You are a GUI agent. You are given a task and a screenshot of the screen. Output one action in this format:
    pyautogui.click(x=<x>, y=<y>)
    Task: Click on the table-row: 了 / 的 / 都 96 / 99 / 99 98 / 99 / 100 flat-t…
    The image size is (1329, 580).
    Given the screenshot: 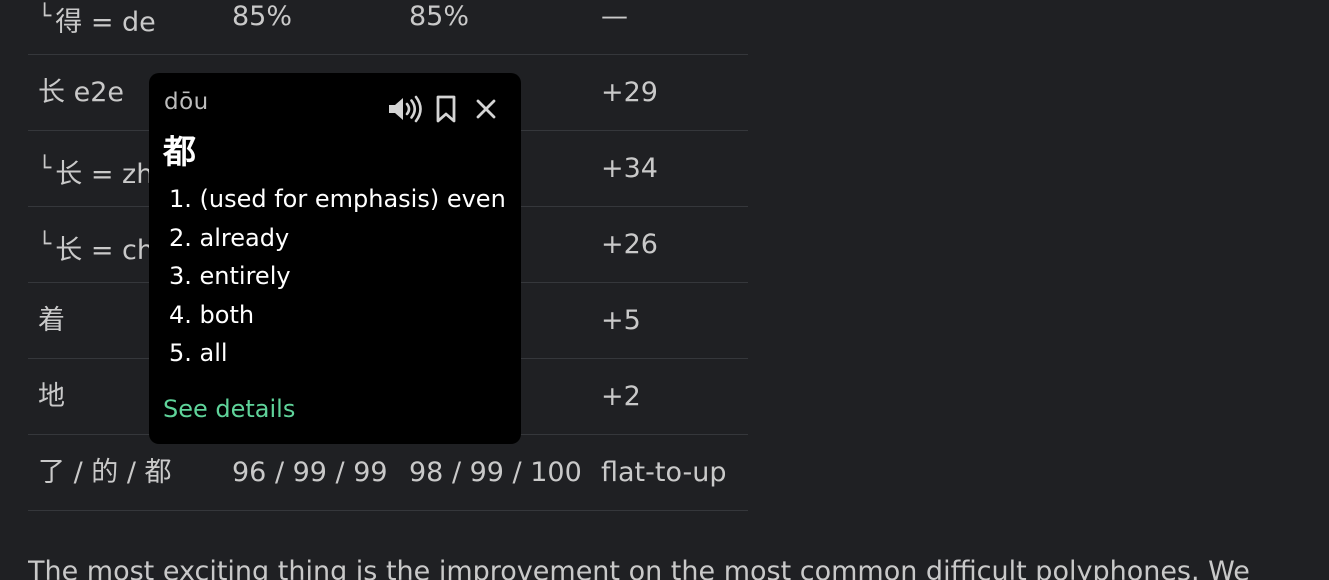 What is the action you would take?
    pyautogui.click(x=388, y=473)
    